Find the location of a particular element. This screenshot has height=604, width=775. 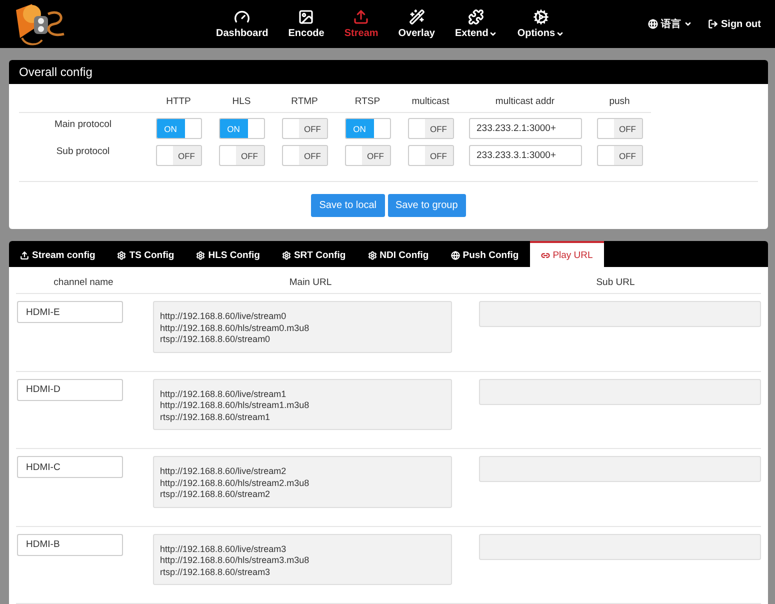

column-header: RTSP is located at coordinates (368, 102).